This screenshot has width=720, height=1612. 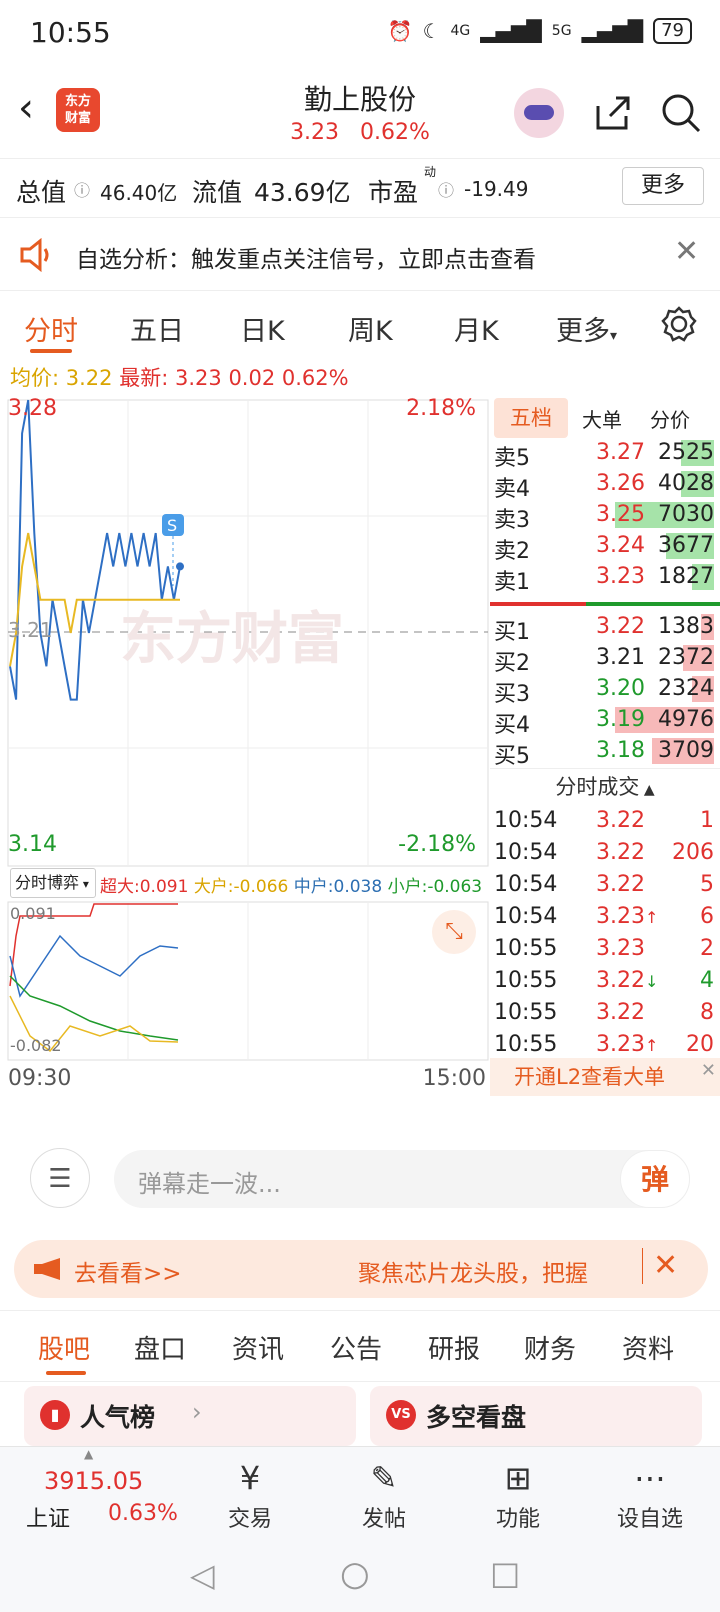 I want to click on level-price: 3.25, so click(x=620, y=514).